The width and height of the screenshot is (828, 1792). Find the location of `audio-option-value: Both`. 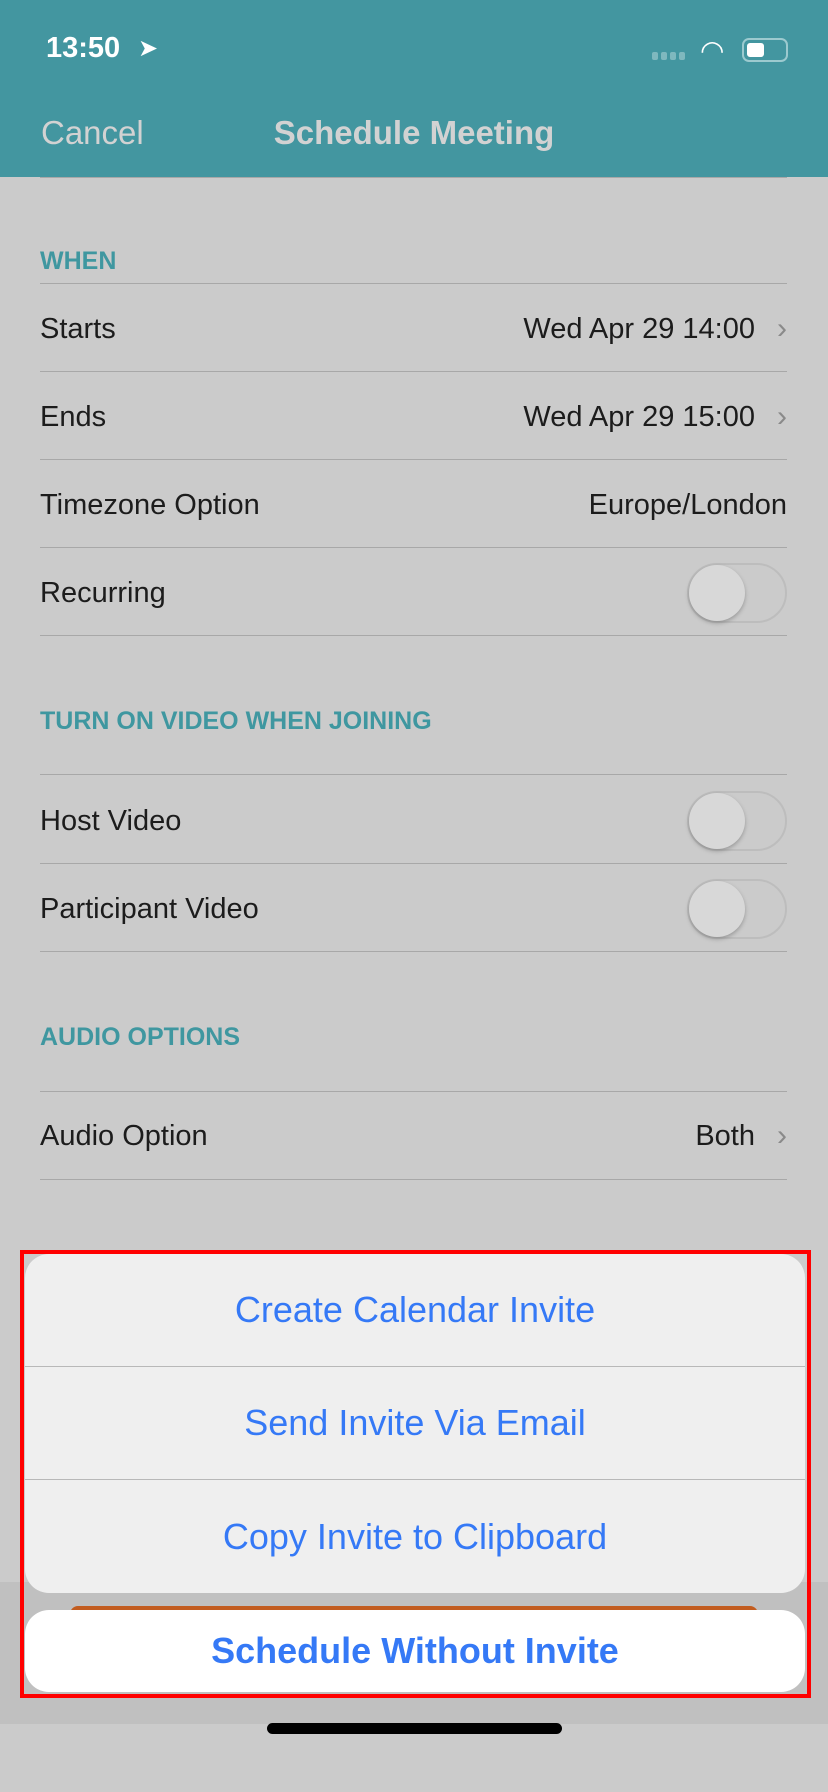

audio-option-value: Both is located at coordinates (725, 1135).